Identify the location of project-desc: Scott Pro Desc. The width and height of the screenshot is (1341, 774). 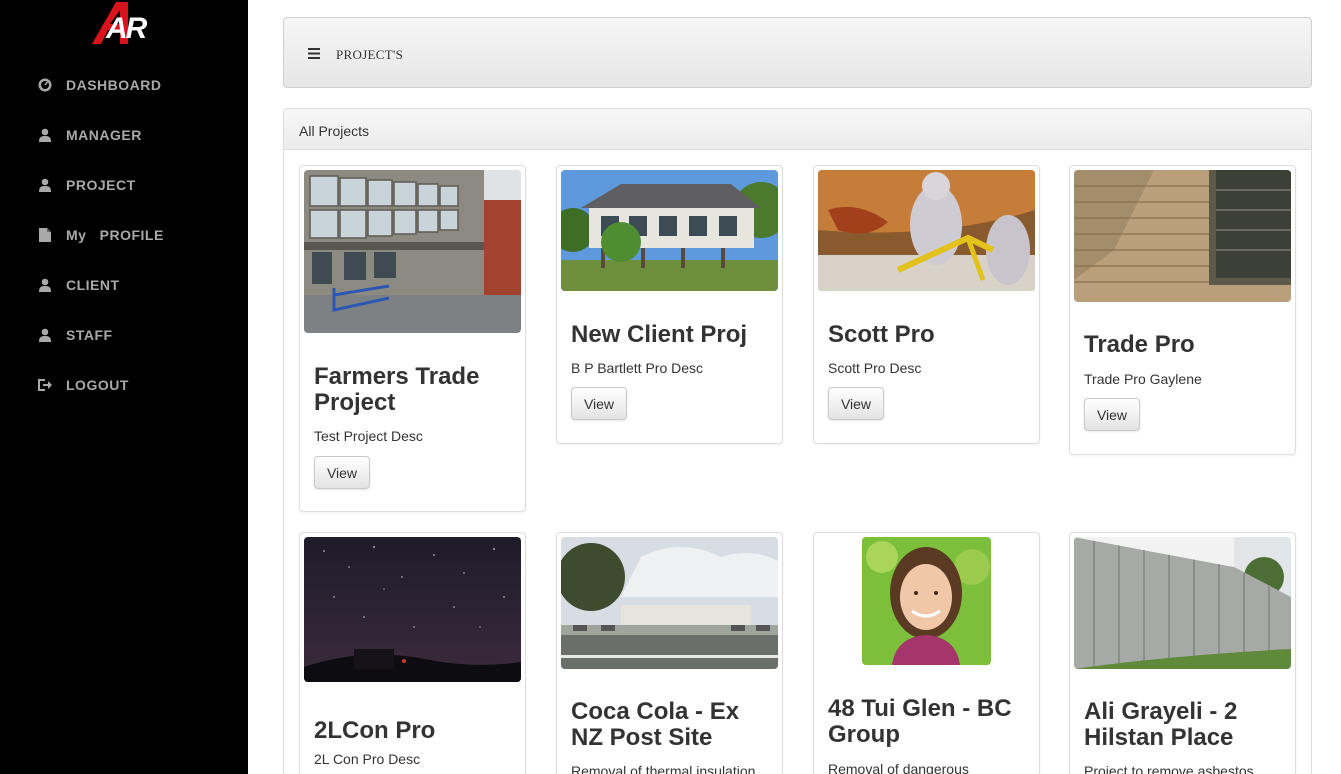
(875, 368).